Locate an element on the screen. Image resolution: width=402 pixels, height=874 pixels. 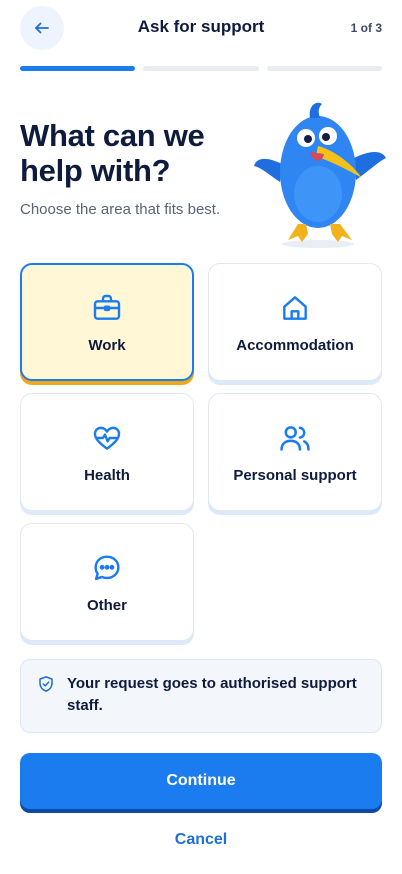
page-title: Ask for support is located at coordinates (201, 26).